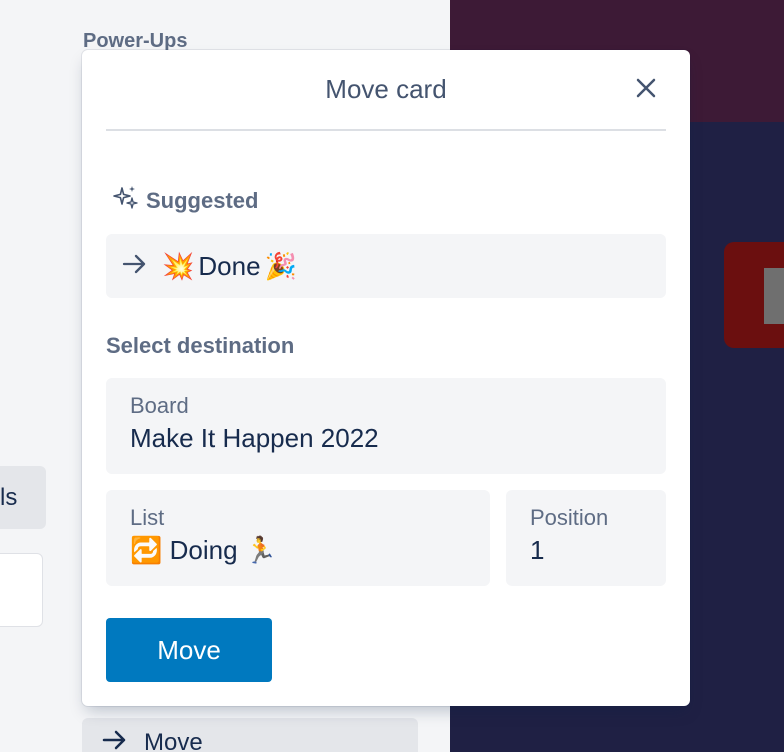  I want to click on board-select: Board Make It Happen 2022, so click(386, 426).